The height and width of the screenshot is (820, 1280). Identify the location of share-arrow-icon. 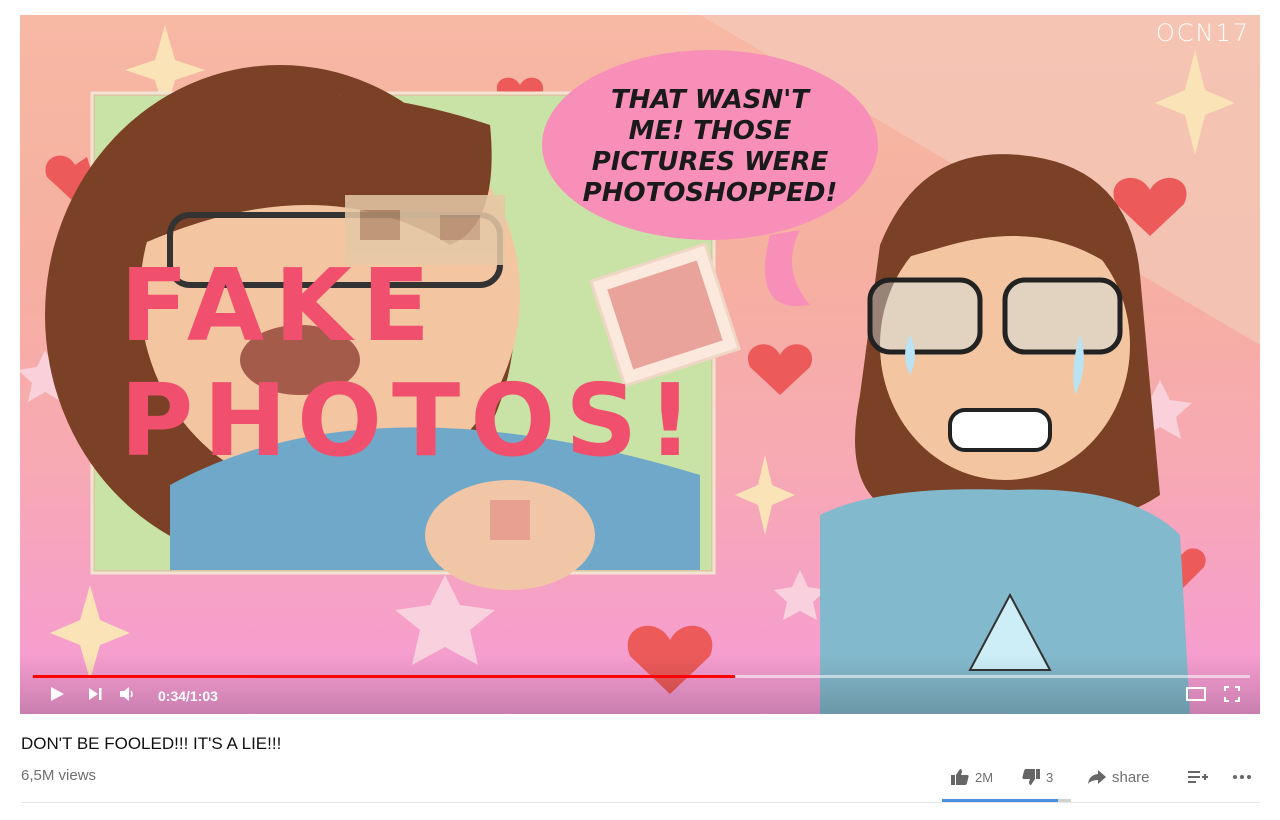
(1097, 777).